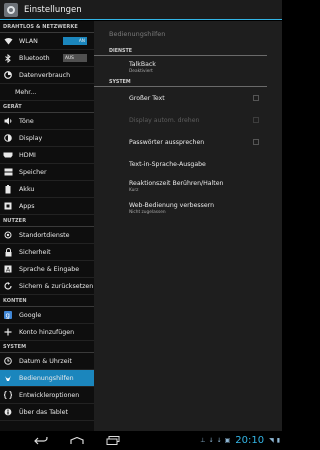 This screenshot has height=450, width=320. Describe the element at coordinates (47, 189) in the screenshot. I see `header-item-battery: Akku` at that location.